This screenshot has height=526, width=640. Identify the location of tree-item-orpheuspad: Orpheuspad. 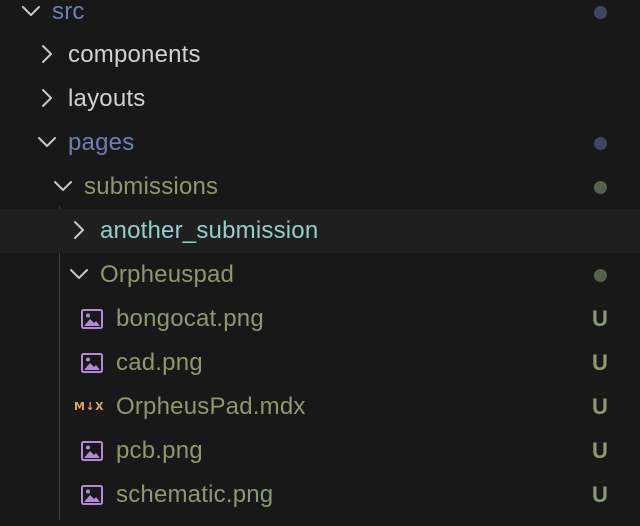
(320, 275).